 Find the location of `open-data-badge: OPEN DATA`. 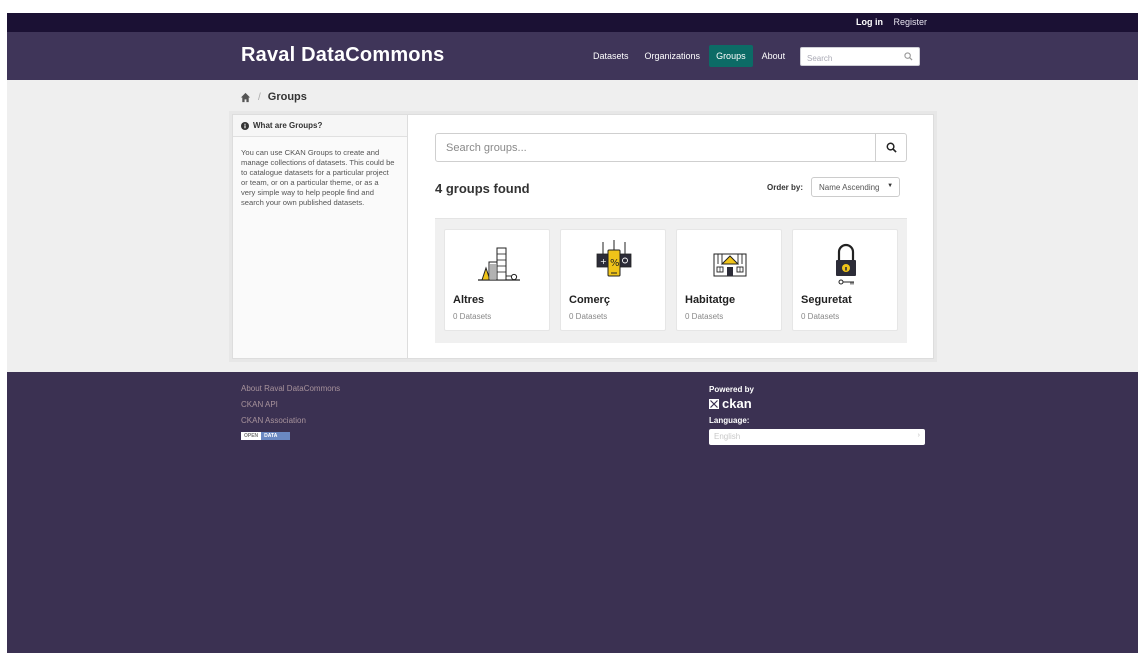

open-data-badge: OPEN DATA is located at coordinates (265, 436).